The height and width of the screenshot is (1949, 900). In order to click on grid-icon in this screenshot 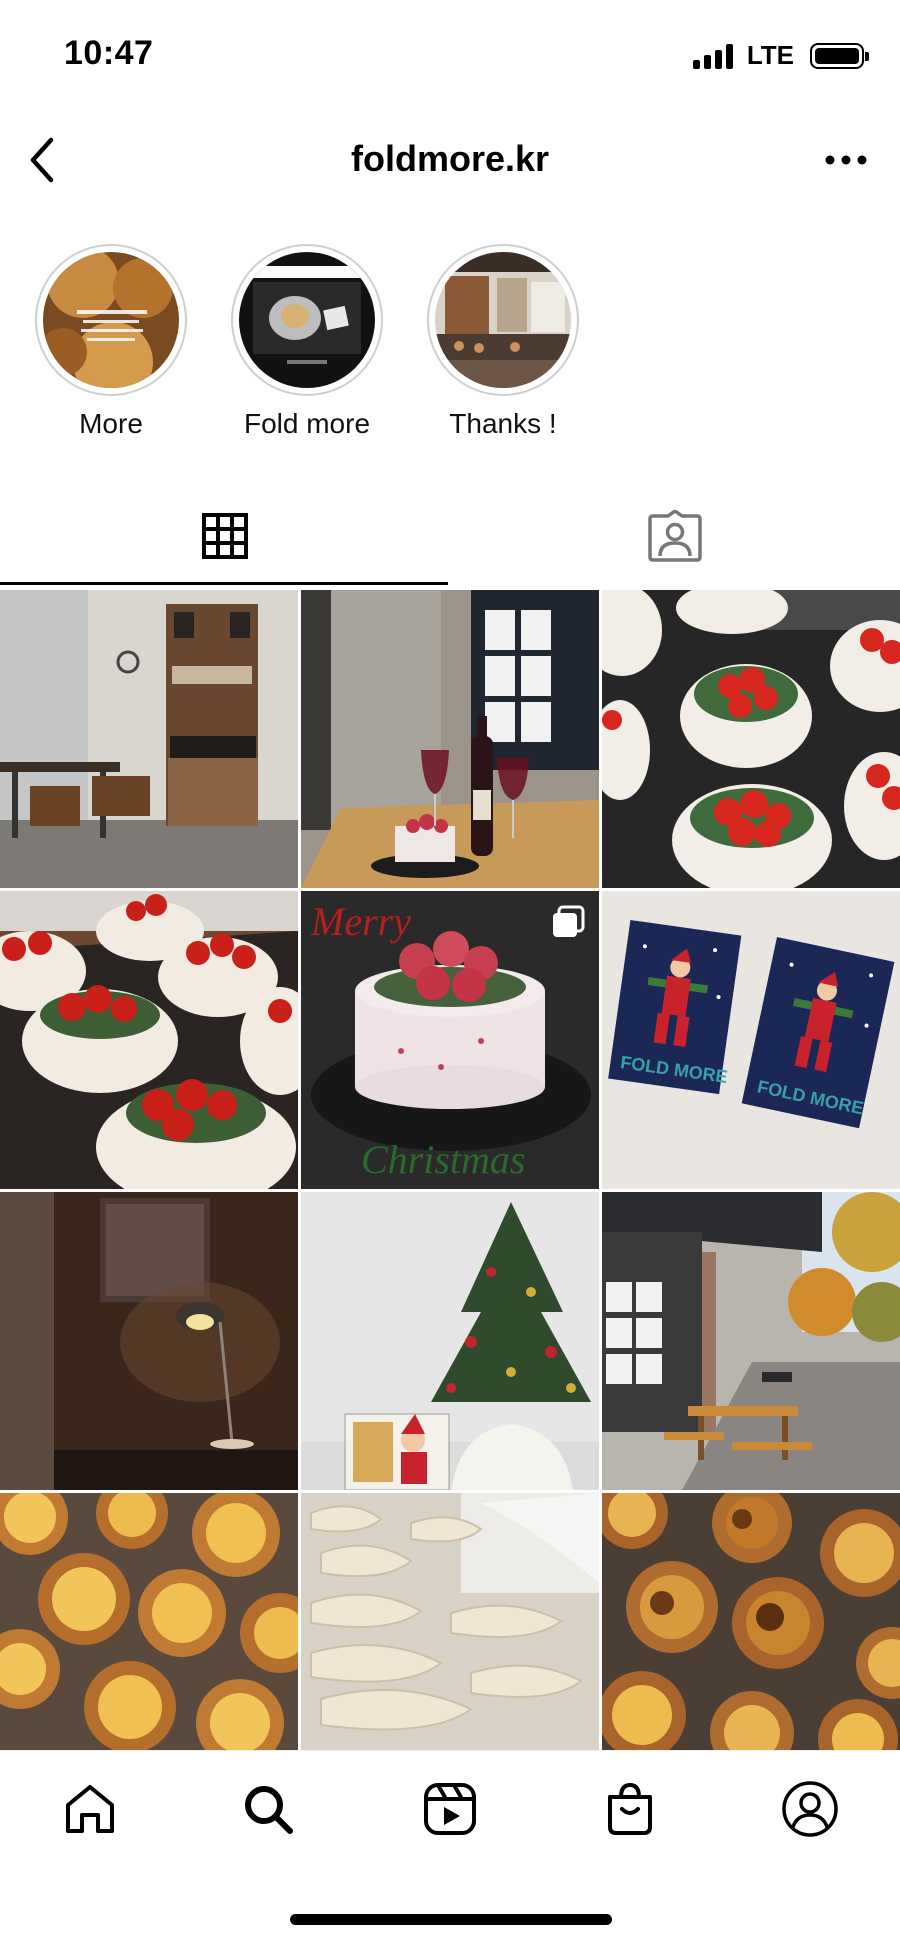, I will do `click(225, 536)`.